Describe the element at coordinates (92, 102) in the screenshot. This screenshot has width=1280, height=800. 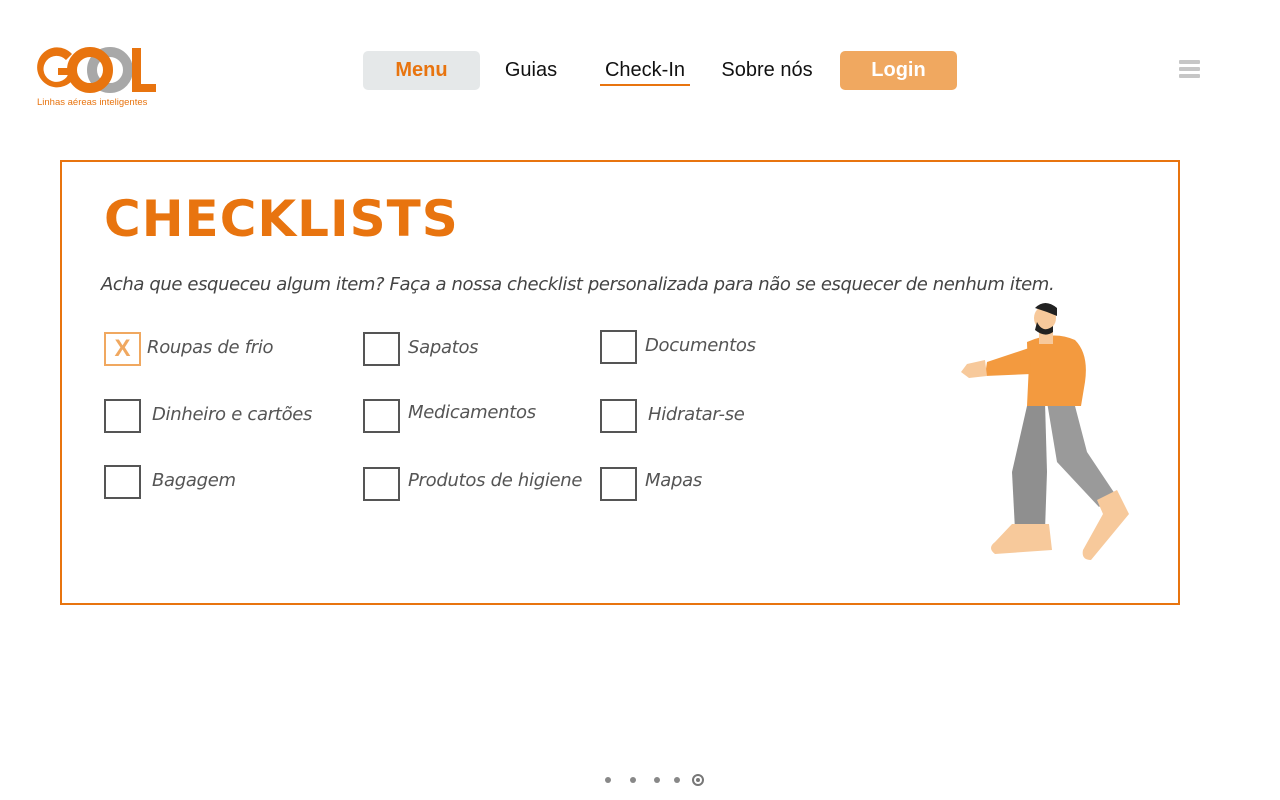
I see `logo-tagline: Linhas aéreas inteligentes` at that location.